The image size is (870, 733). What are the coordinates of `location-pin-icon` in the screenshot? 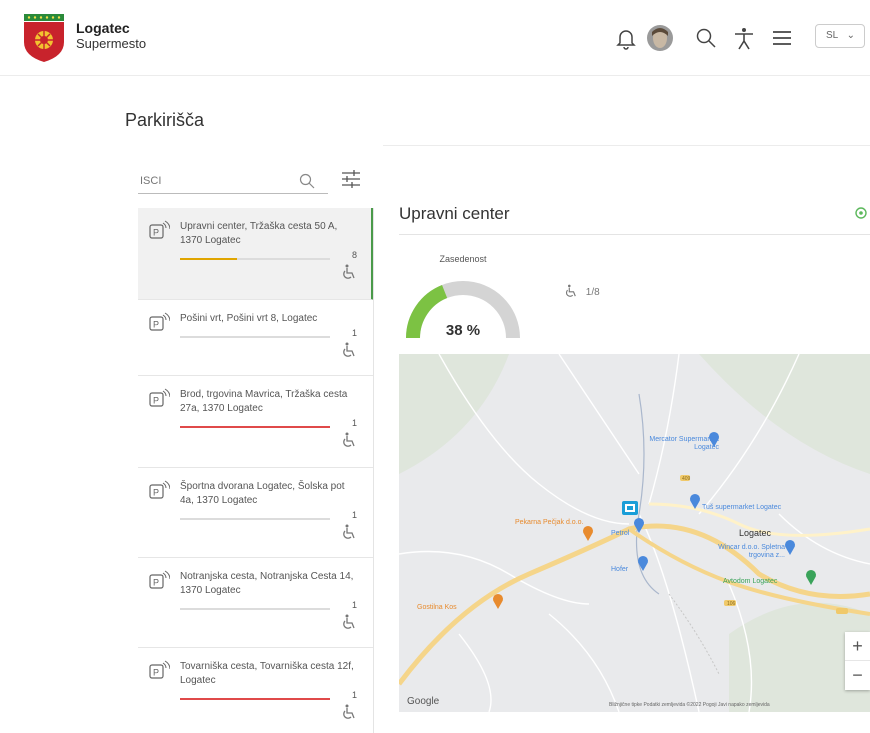 It's located at (861, 214).